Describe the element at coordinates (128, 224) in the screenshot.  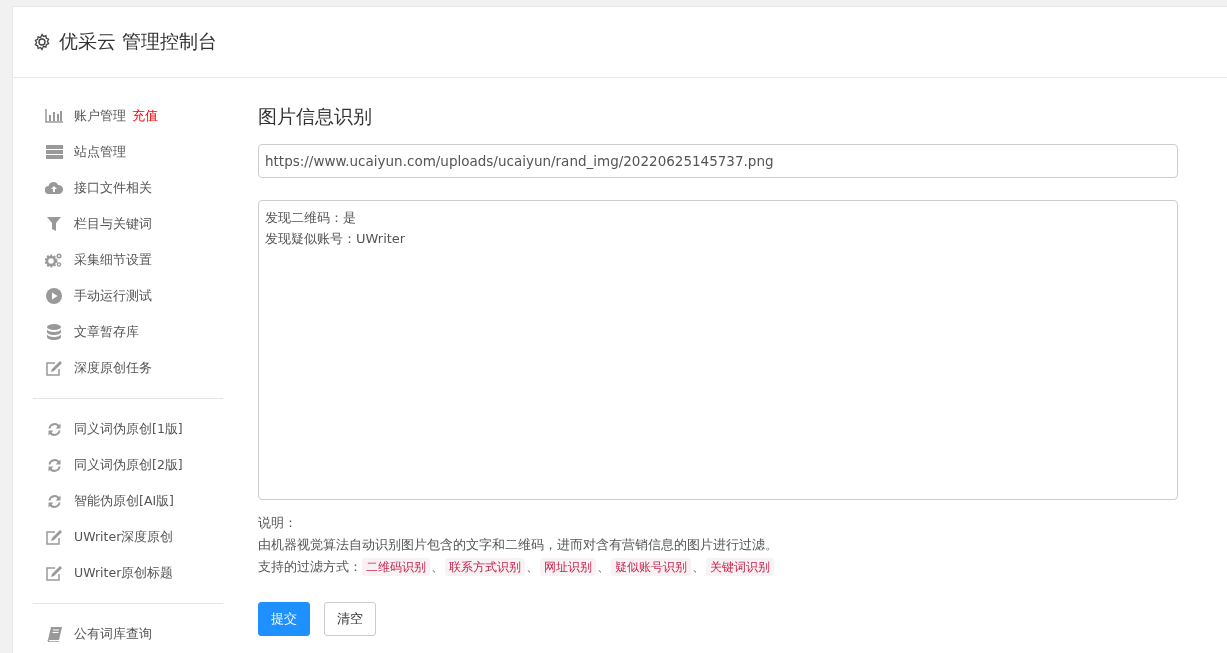
I see `sidebar-item: 栏目与关键词` at that location.